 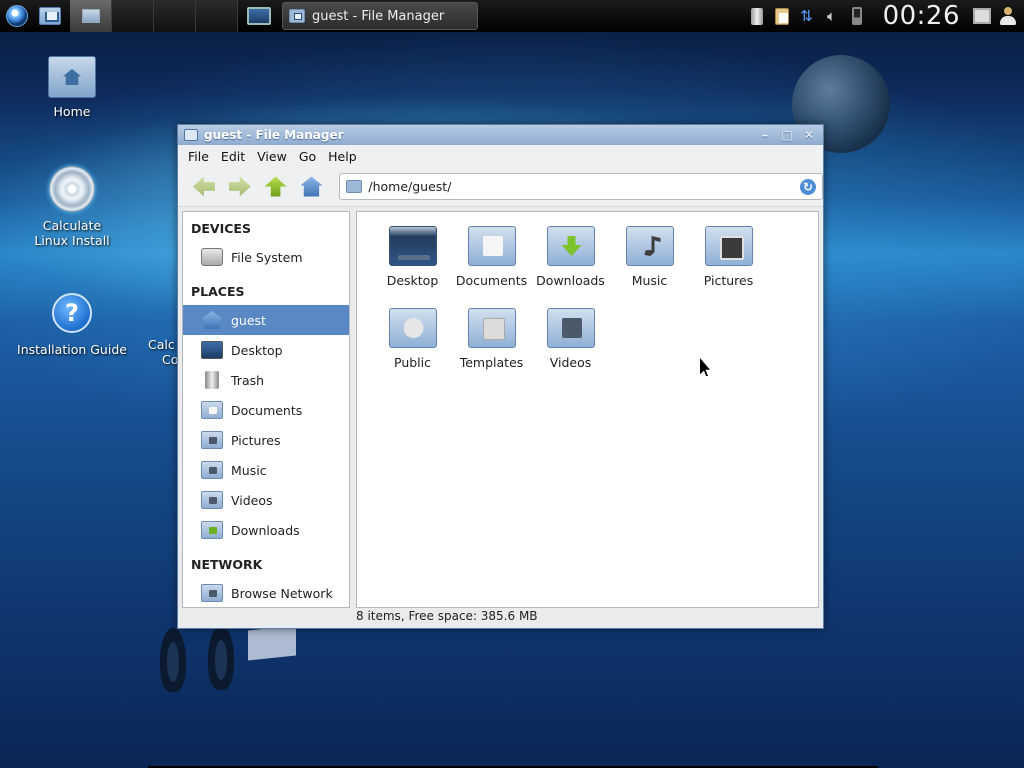 I want to click on desktop-icon-label: Home, so click(x=72, y=111).